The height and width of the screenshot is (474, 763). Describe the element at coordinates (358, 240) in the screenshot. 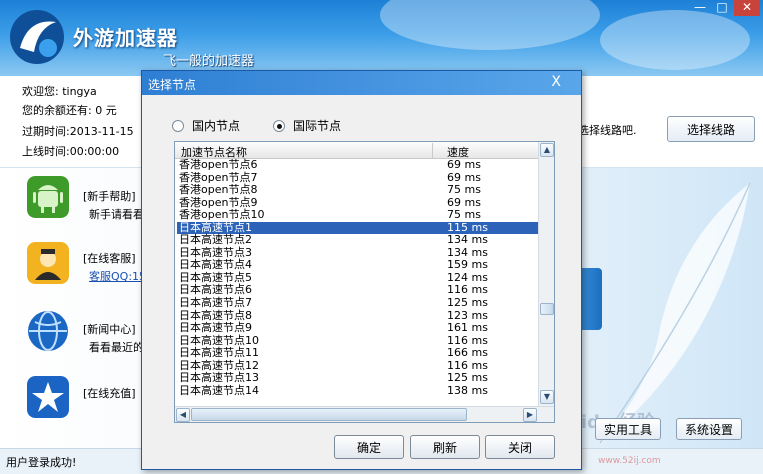

I see `list-item: 日本高速节点2 134 ms` at that location.